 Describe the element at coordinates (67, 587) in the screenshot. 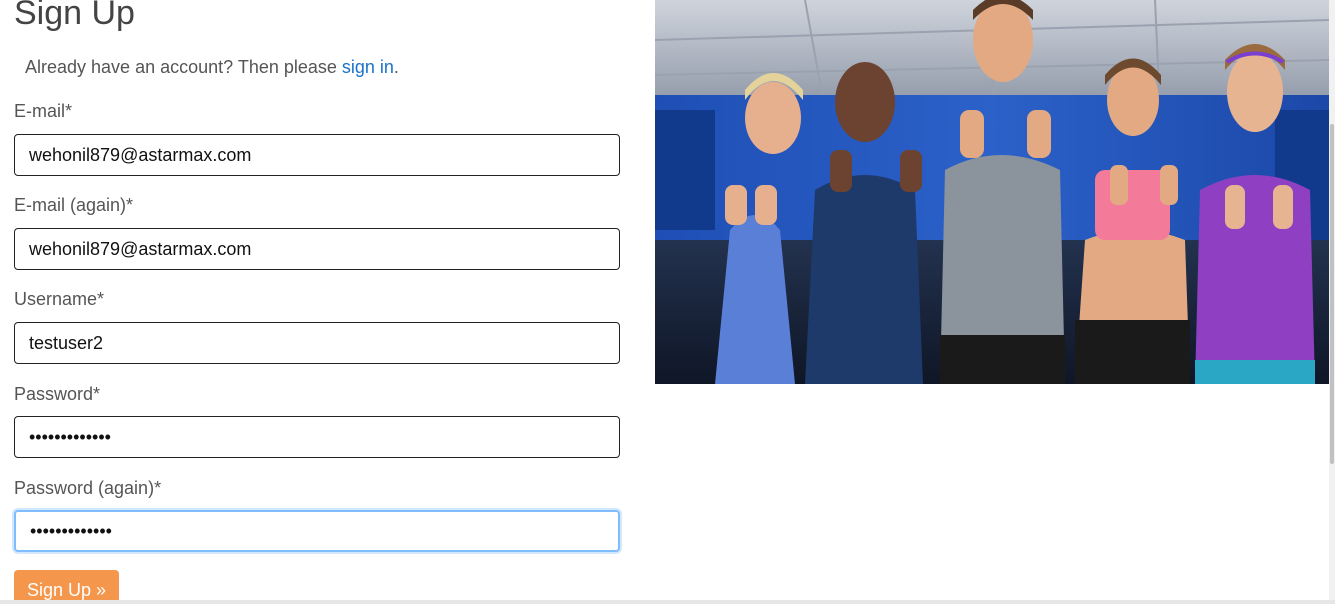

I see `signup-button: Sign Up »` at that location.